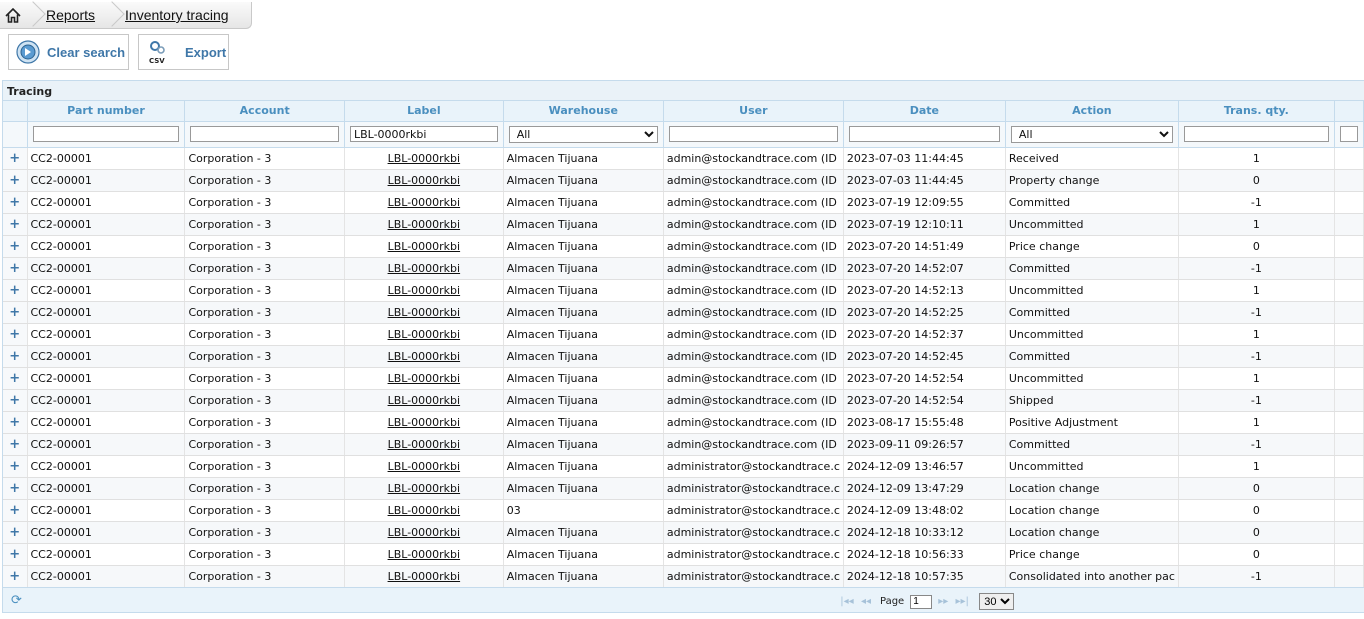 This screenshot has width=1364, height=619. What do you see at coordinates (264, 290) in the screenshot?
I see `cell-account: Corporation - 3` at bounding box center [264, 290].